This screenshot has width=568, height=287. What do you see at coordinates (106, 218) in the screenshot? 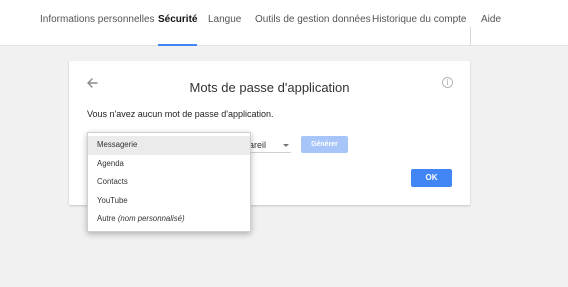
I see `dropdown-option-autre-label: Autre` at bounding box center [106, 218].